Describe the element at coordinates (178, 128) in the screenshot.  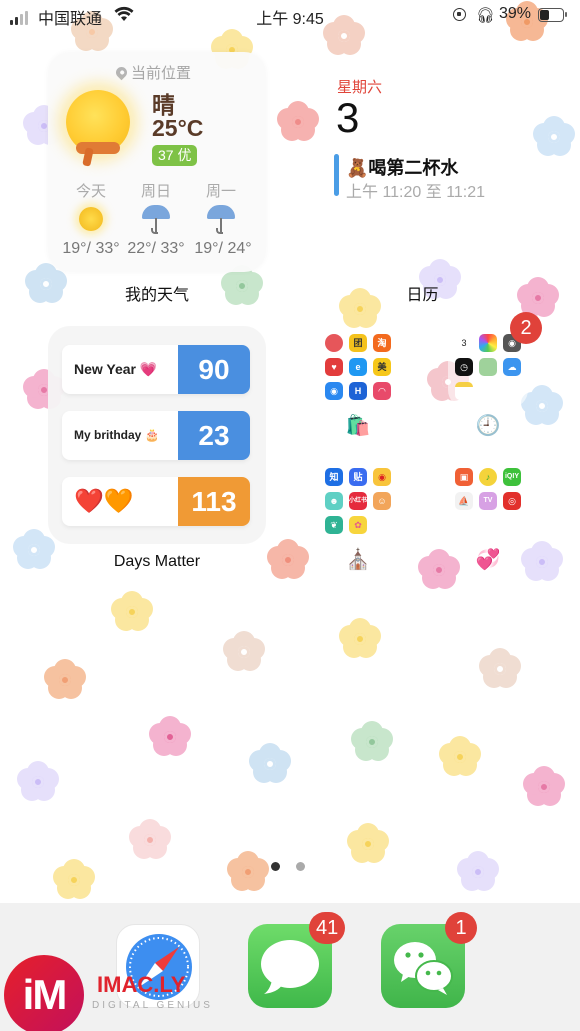
I see `current-temperature: 25°C` at that location.